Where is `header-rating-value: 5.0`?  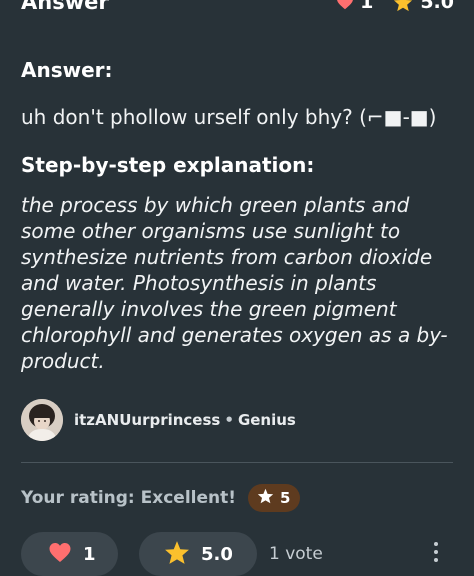 header-rating-value: 5.0 is located at coordinates (437, 6).